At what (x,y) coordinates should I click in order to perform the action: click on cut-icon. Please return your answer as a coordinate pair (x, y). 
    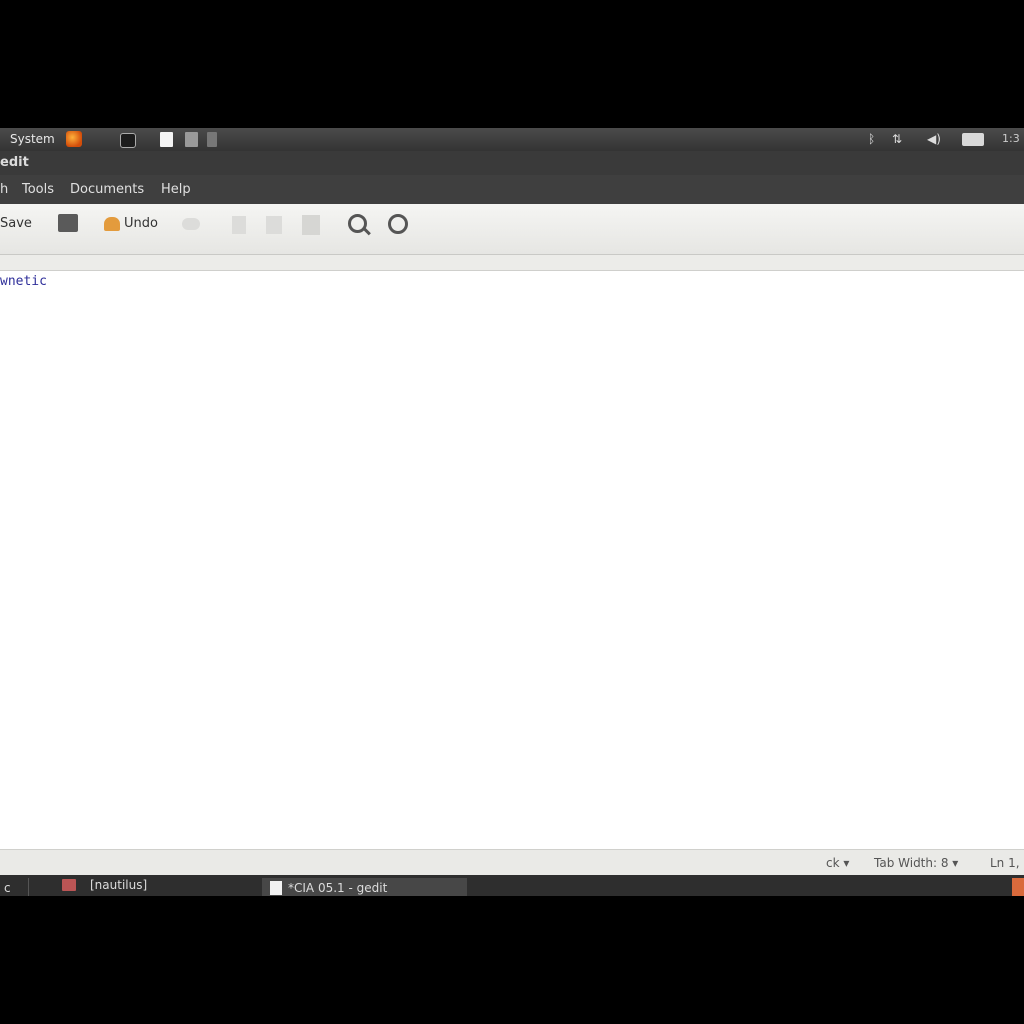
    Looking at the image, I should click on (239, 225).